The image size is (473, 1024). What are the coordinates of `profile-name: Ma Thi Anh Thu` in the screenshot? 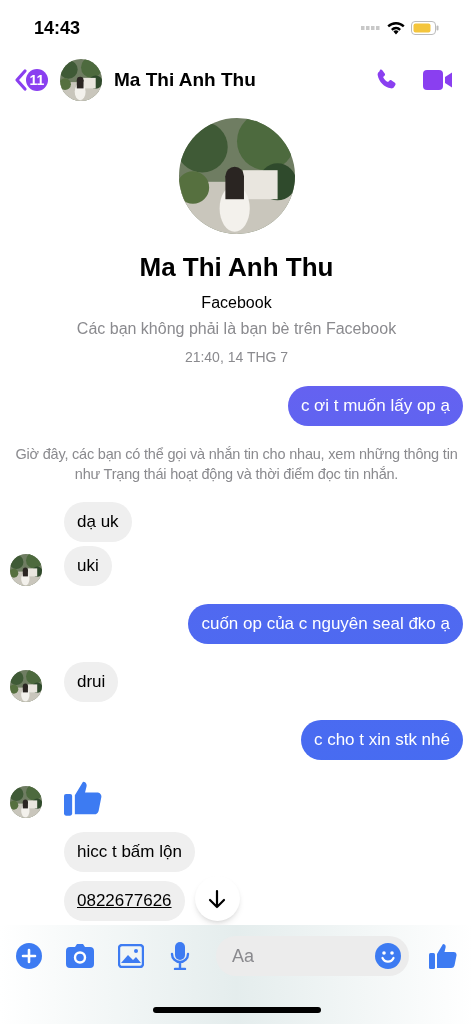 It's located at (236, 267).